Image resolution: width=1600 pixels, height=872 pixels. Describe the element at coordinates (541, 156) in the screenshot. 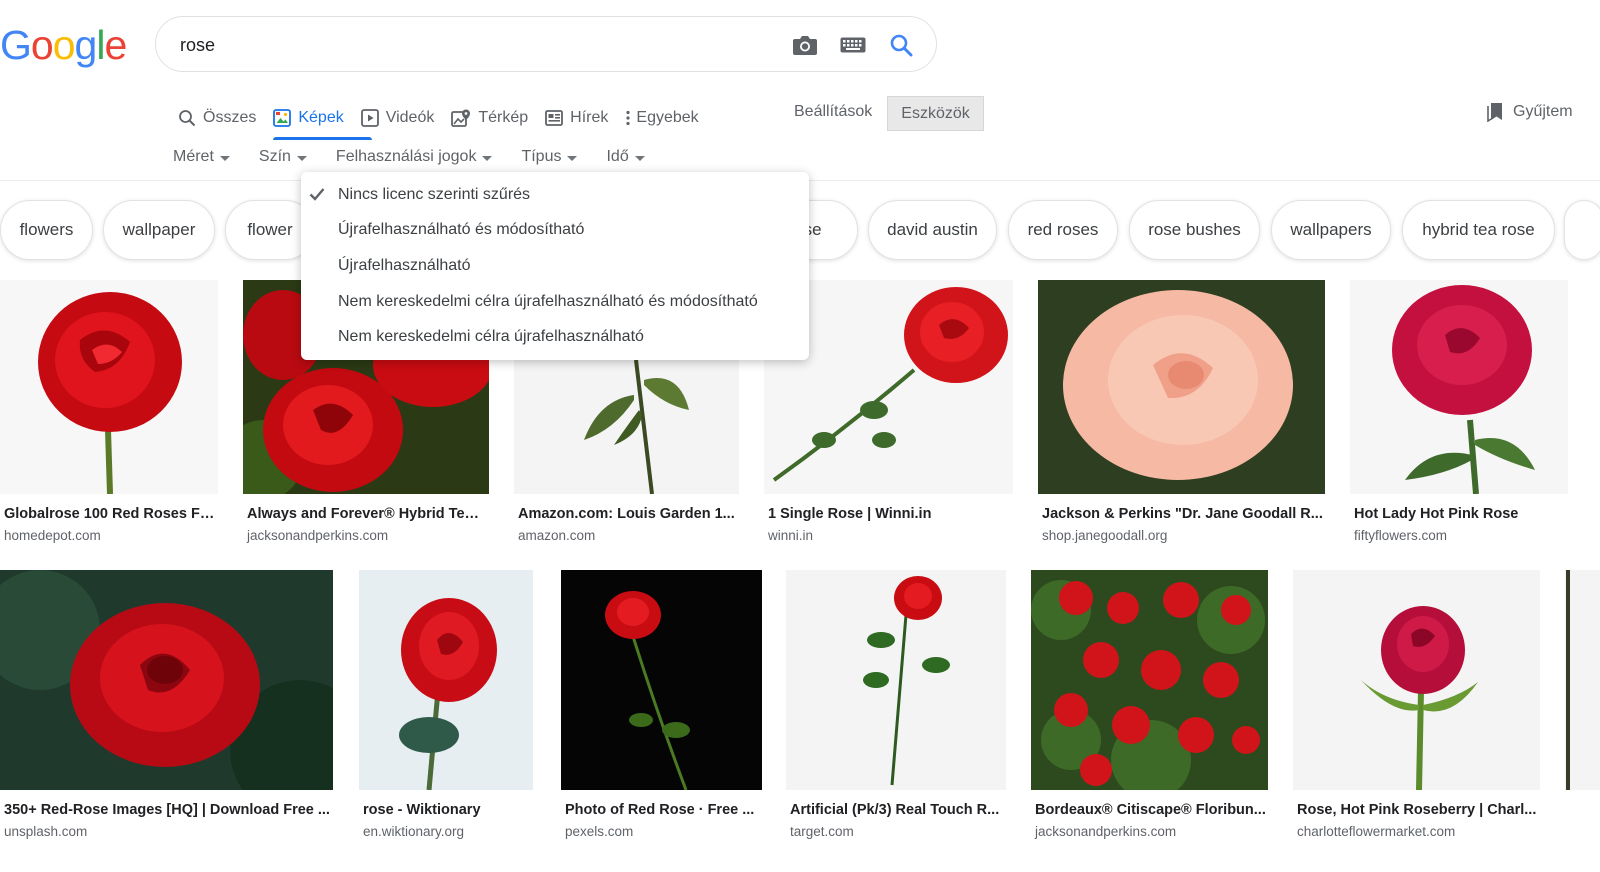

I see `filter-label: Típus` at that location.